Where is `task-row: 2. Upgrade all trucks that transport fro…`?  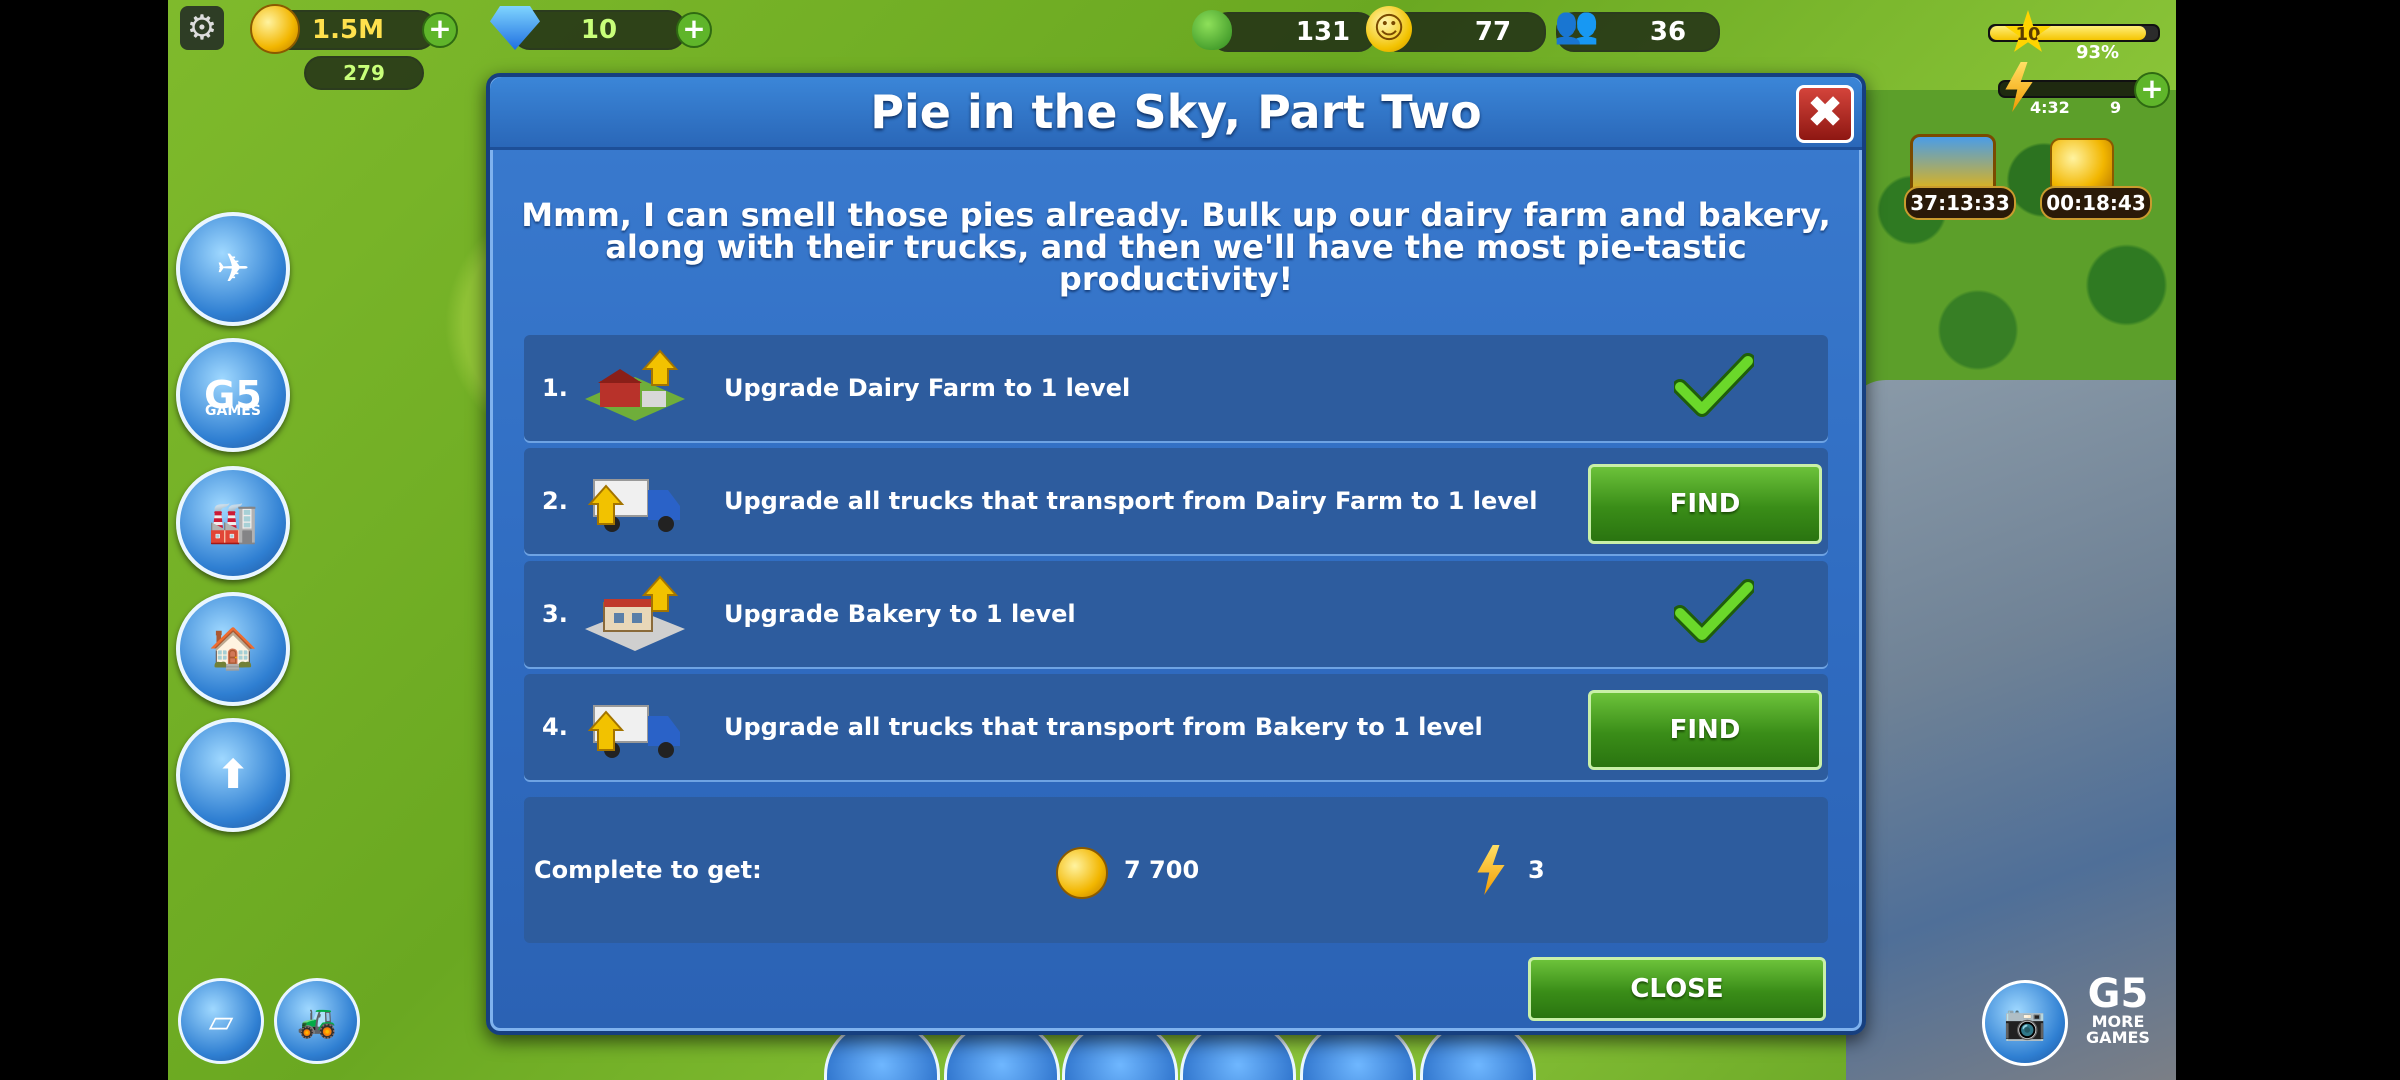
task-row: 2. Upgrade all trucks that transport fro… is located at coordinates (1176, 501).